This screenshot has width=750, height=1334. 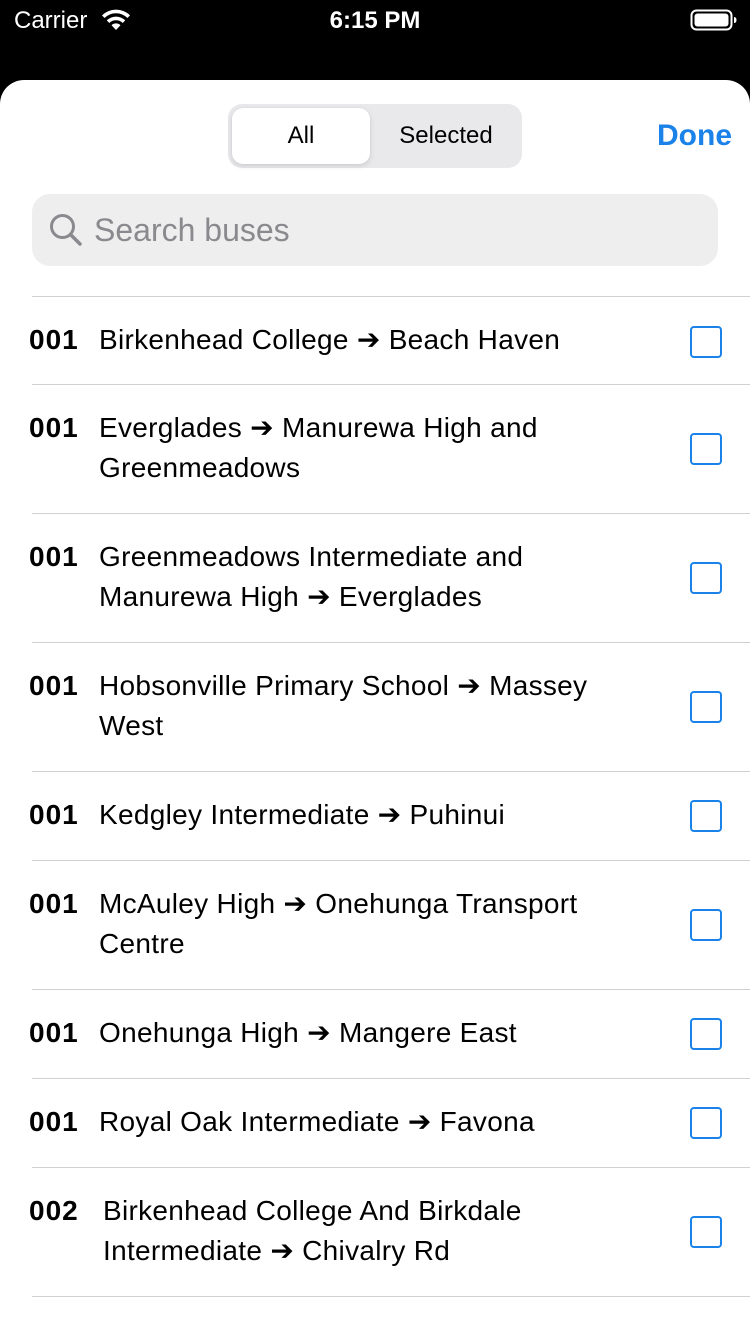 What do you see at coordinates (317, 1121) in the screenshot?
I see `route-name: Royal Oak Intermediate ➔ Favona` at bounding box center [317, 1121].